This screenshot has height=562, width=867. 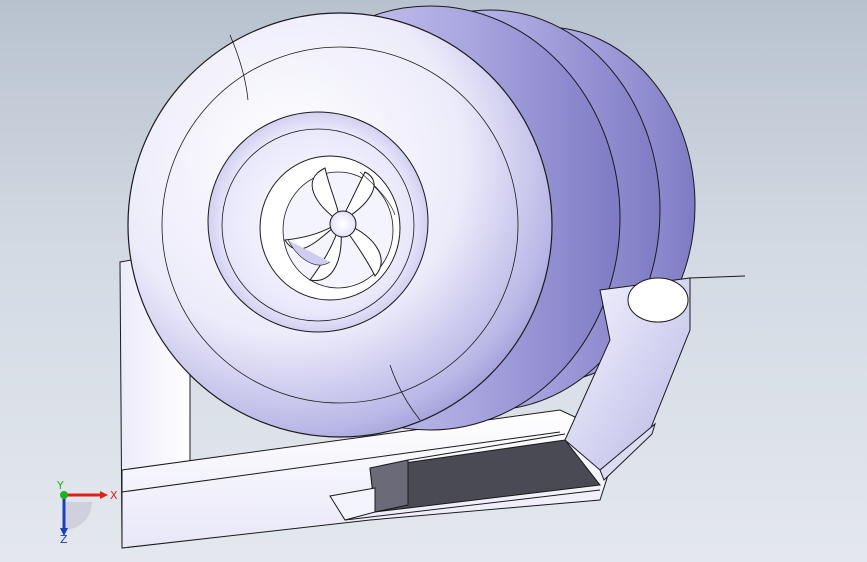 What do you see at coordinates (64, 495) in the screenshot?
I see `y-axis-dot` at bounding box center [64, 495].